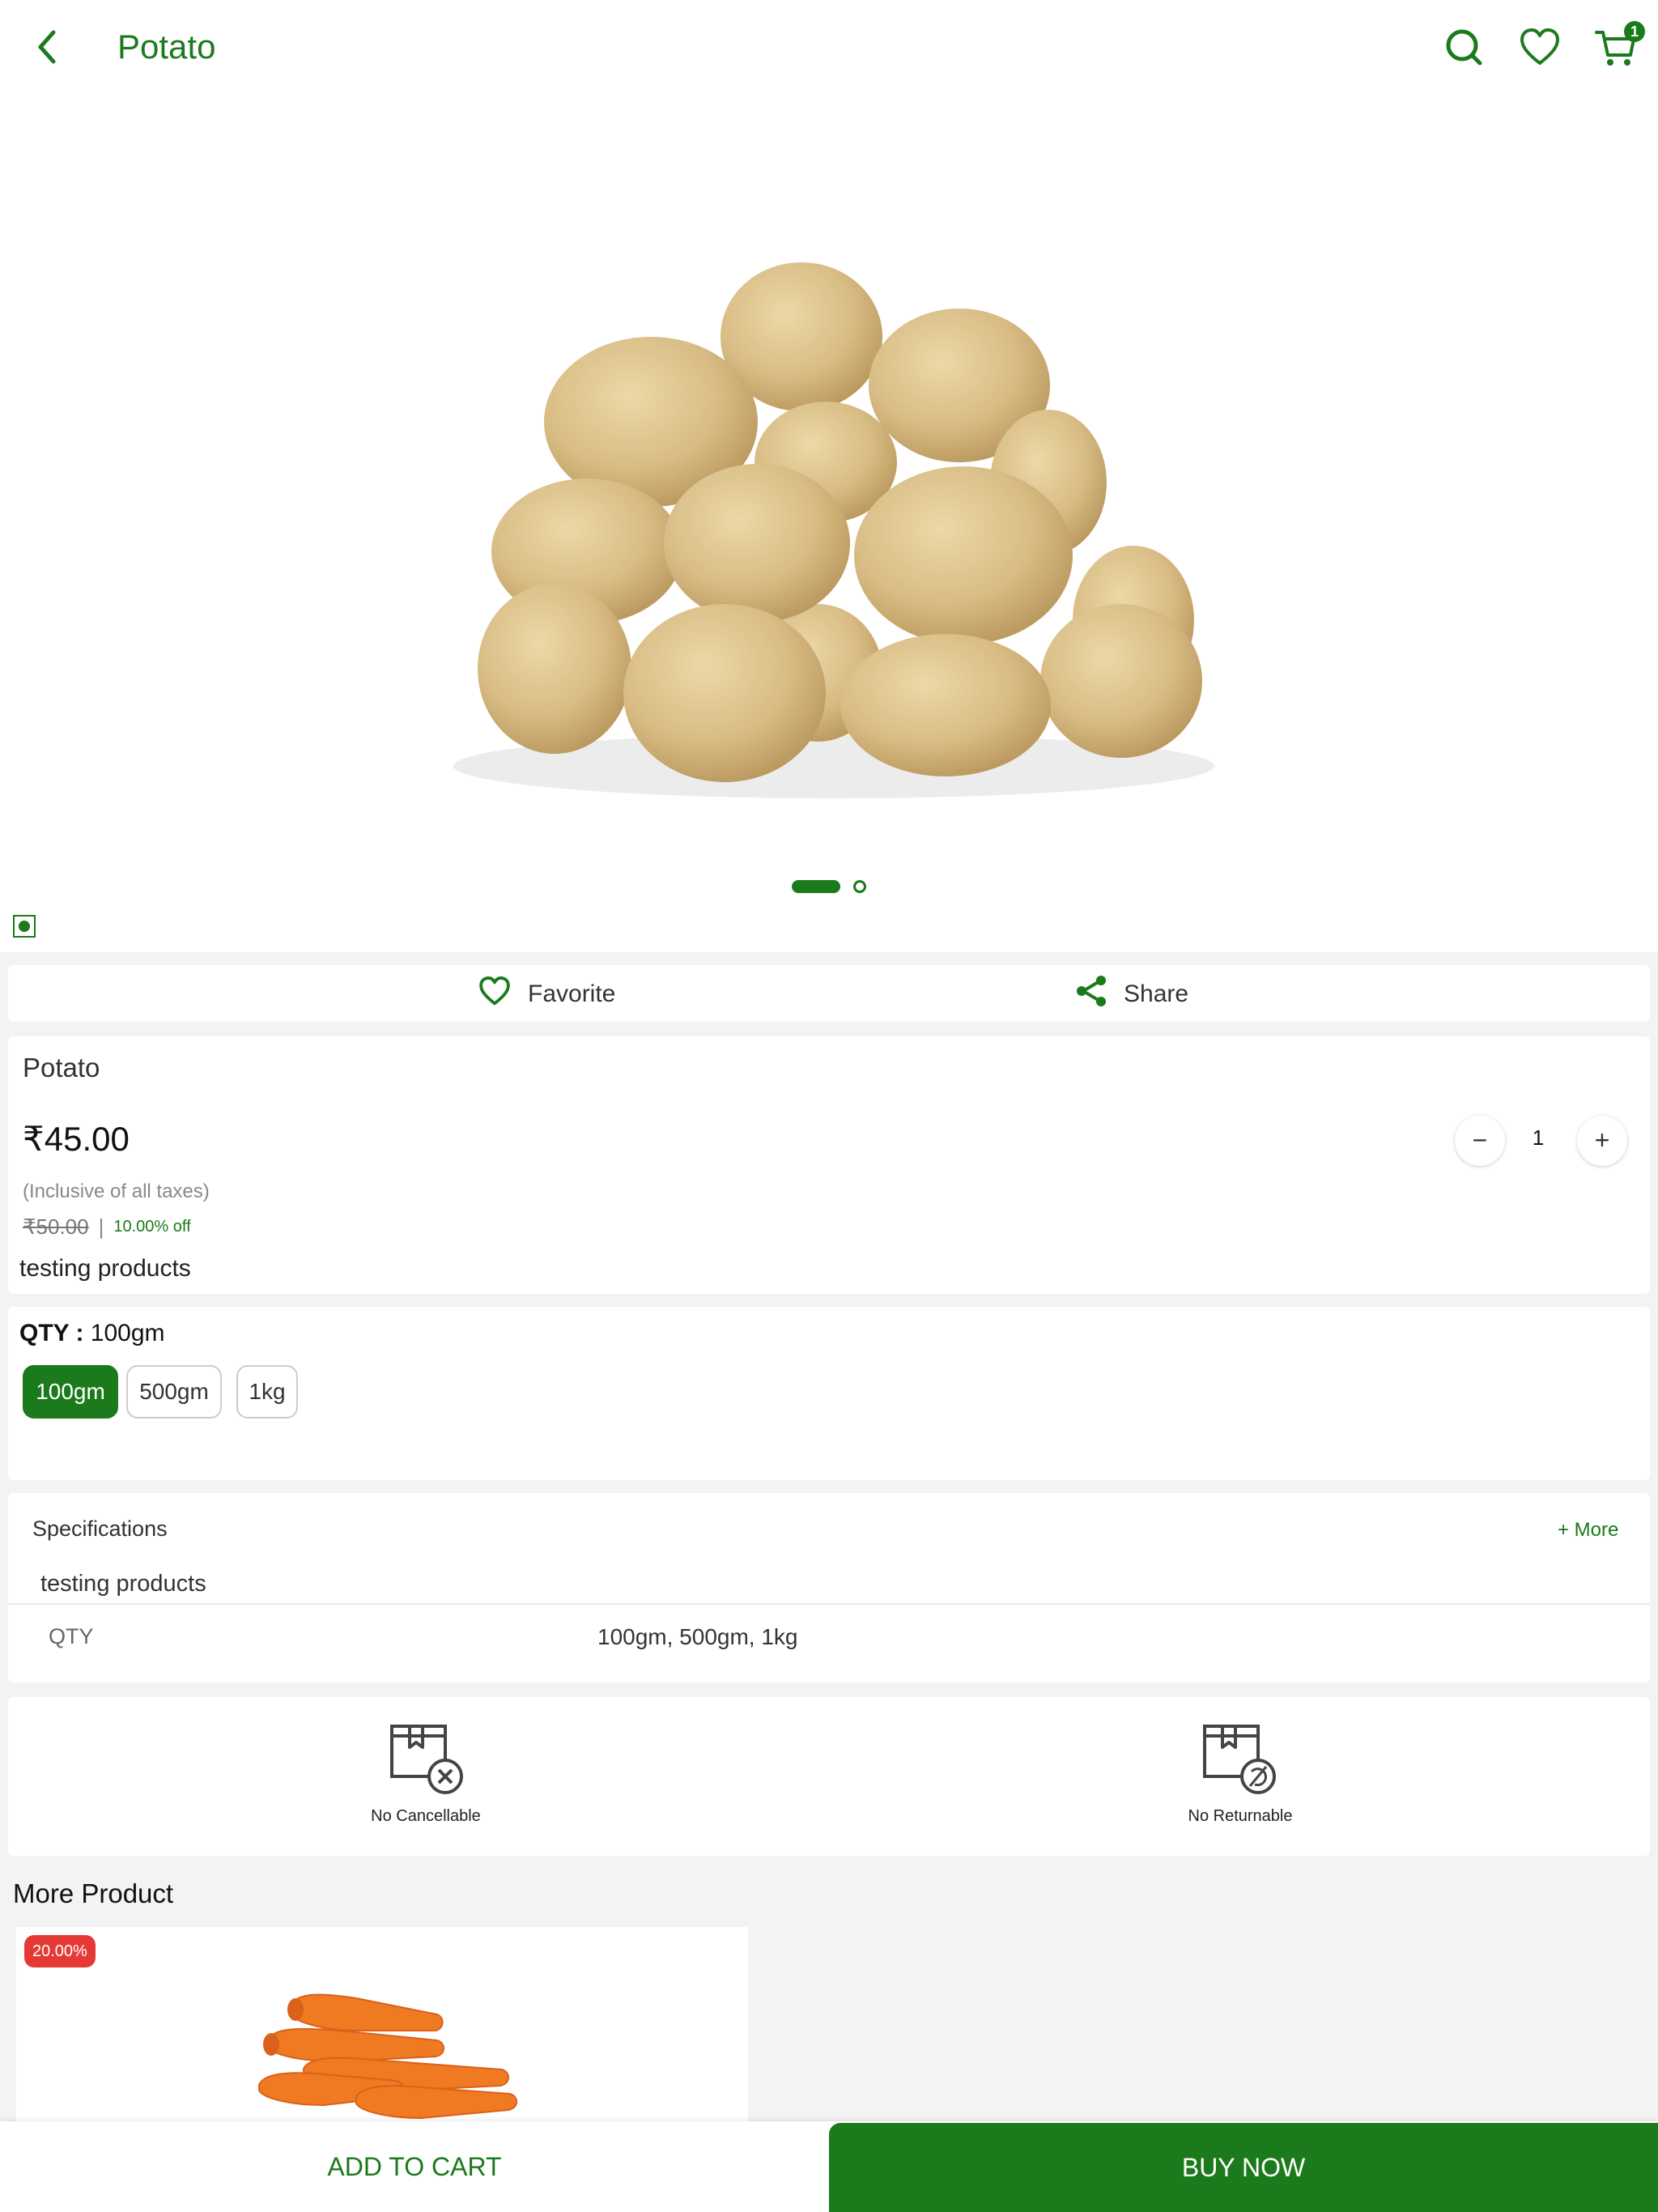 This screenshot has width=1658, height=2212. I want to click on no-return-icon, so click(1238, 1761).